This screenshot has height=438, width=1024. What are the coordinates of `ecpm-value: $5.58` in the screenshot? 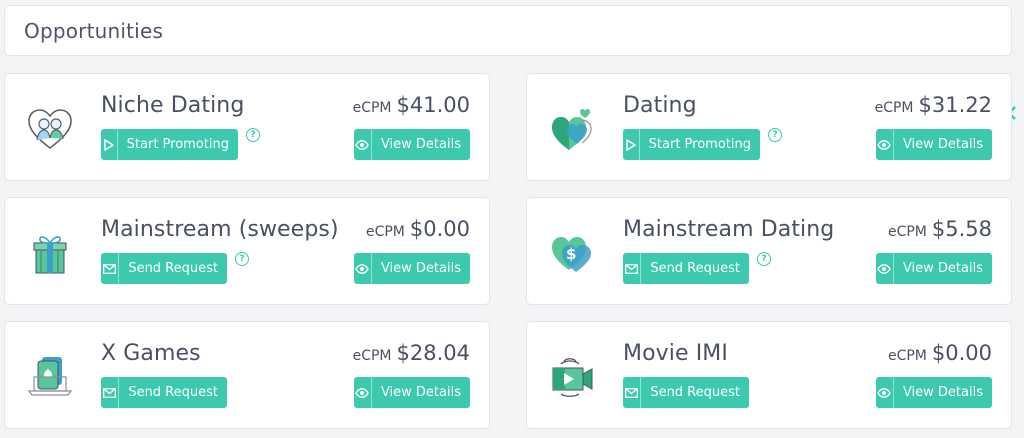 It's located at (961, 229).